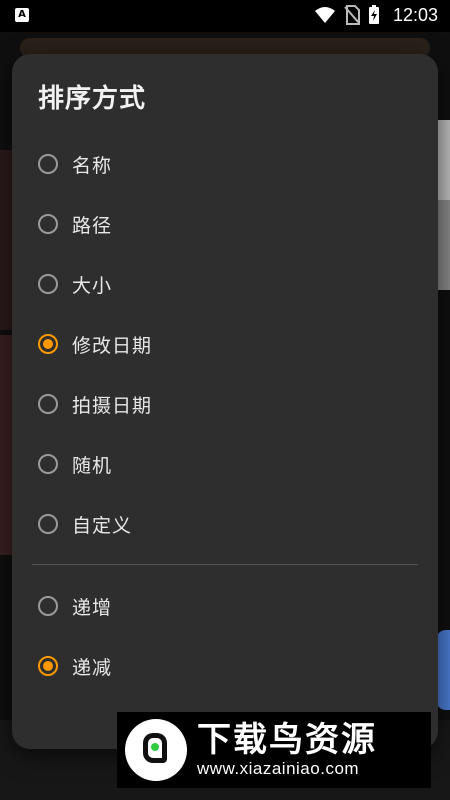 This screenshot has width=450, height=800. What do you see at coordinates (92, 285) in the screenshot?
I see `option-label: 大小` at bounding box center [92, 285].